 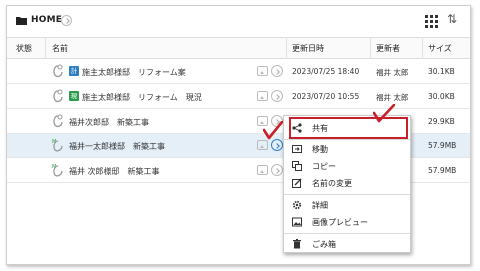 What do you see at coordinates (388, 48) in the screenshot?
I see `column-updater: 更新者` at bounding box center [388, 48].